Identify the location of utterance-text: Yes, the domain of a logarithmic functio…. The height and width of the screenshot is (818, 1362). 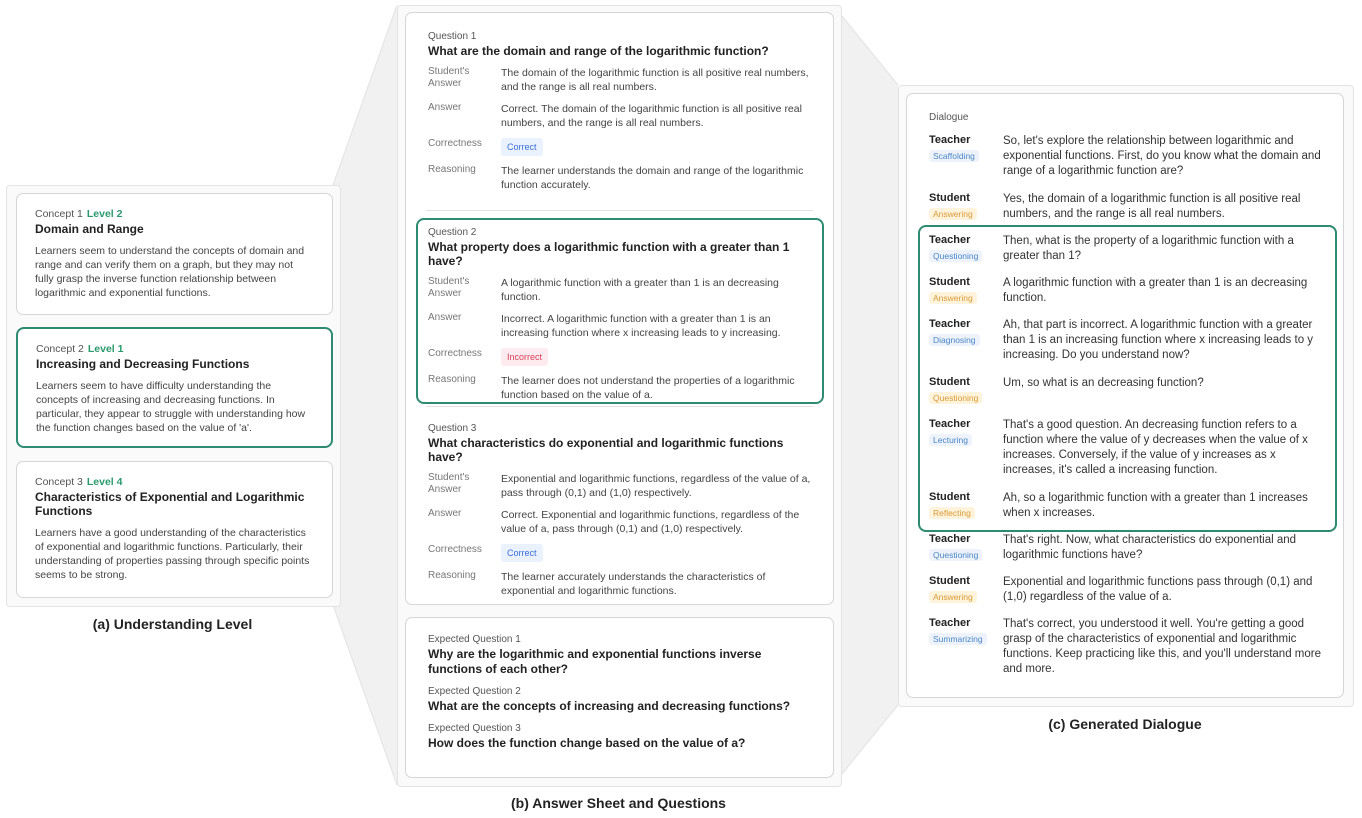
(1152, 206).